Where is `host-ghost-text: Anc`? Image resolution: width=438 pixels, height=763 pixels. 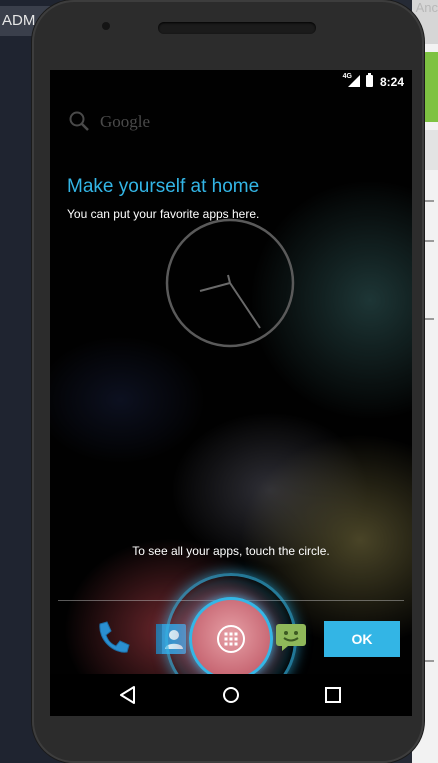
host-ghost-text: Anc is located at coordinates (426, 7).